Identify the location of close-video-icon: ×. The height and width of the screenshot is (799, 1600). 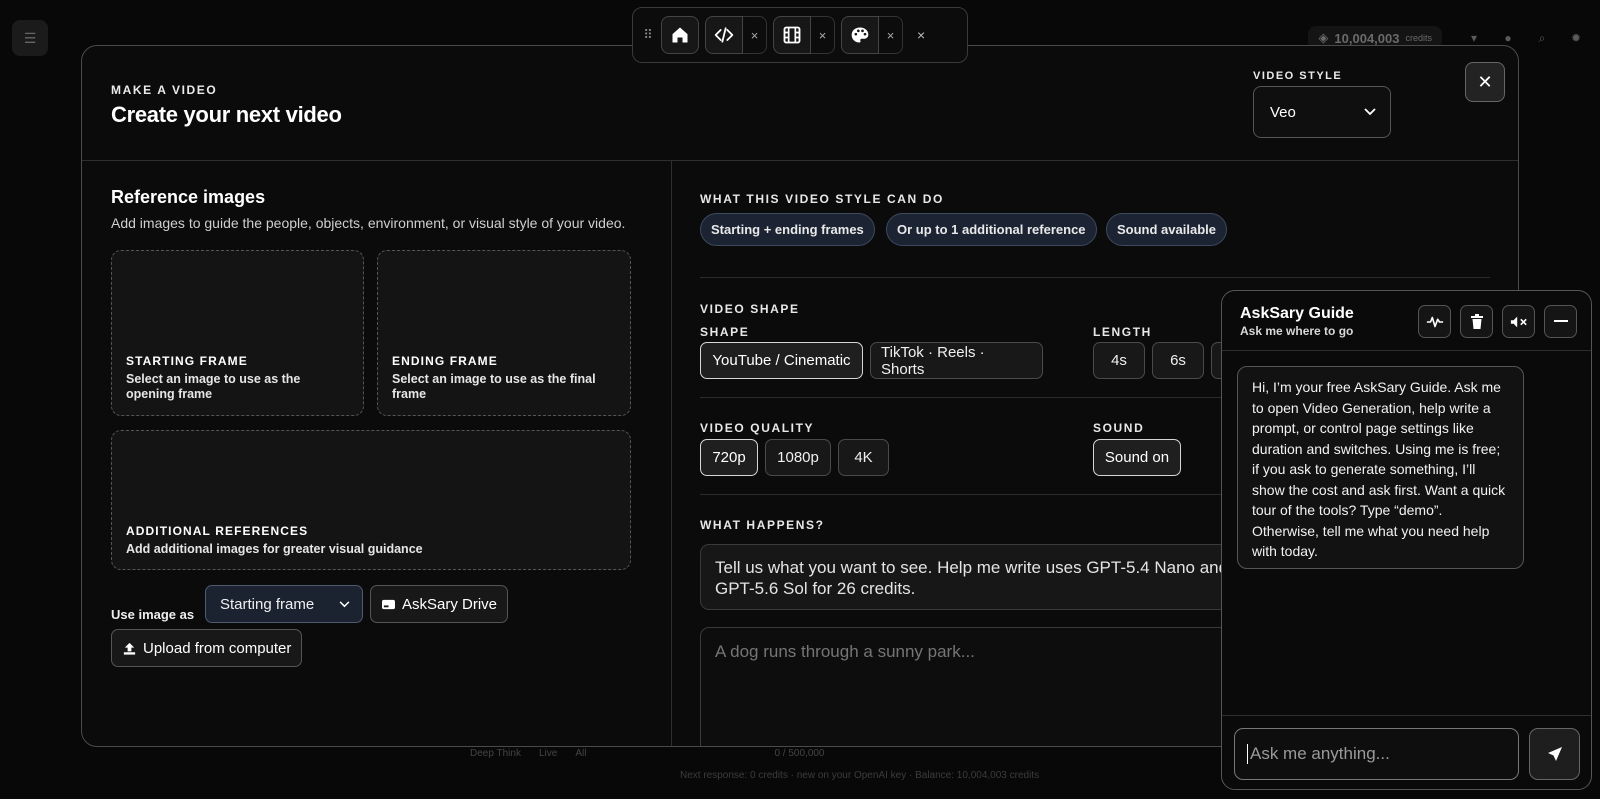
(823, 35).